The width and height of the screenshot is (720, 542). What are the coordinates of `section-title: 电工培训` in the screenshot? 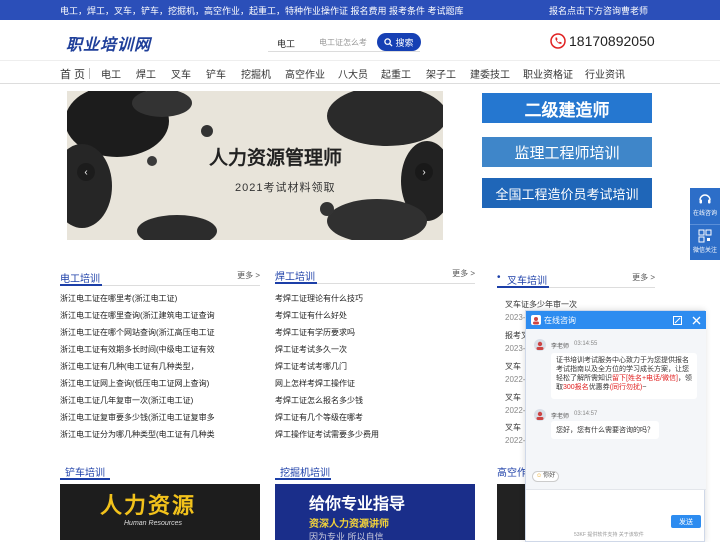 It's located at (80, 277).